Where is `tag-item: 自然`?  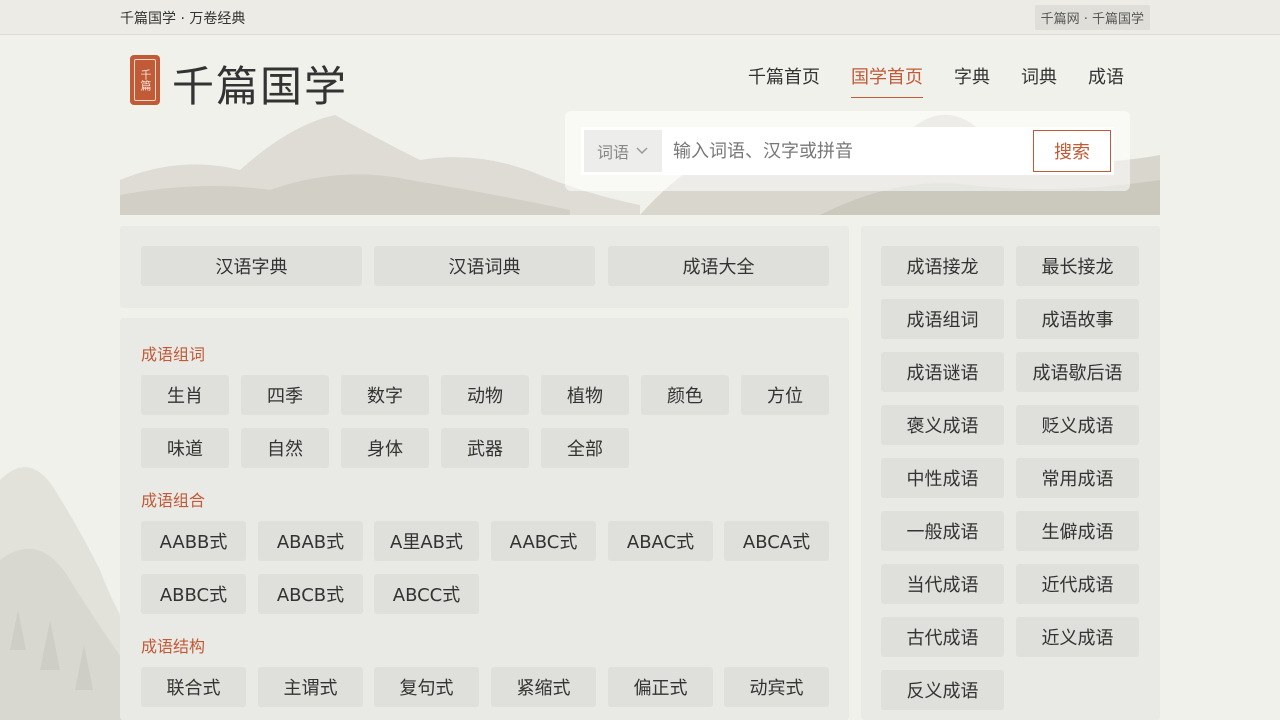
tag-item: 自然 is located at coordinates (285, 448).